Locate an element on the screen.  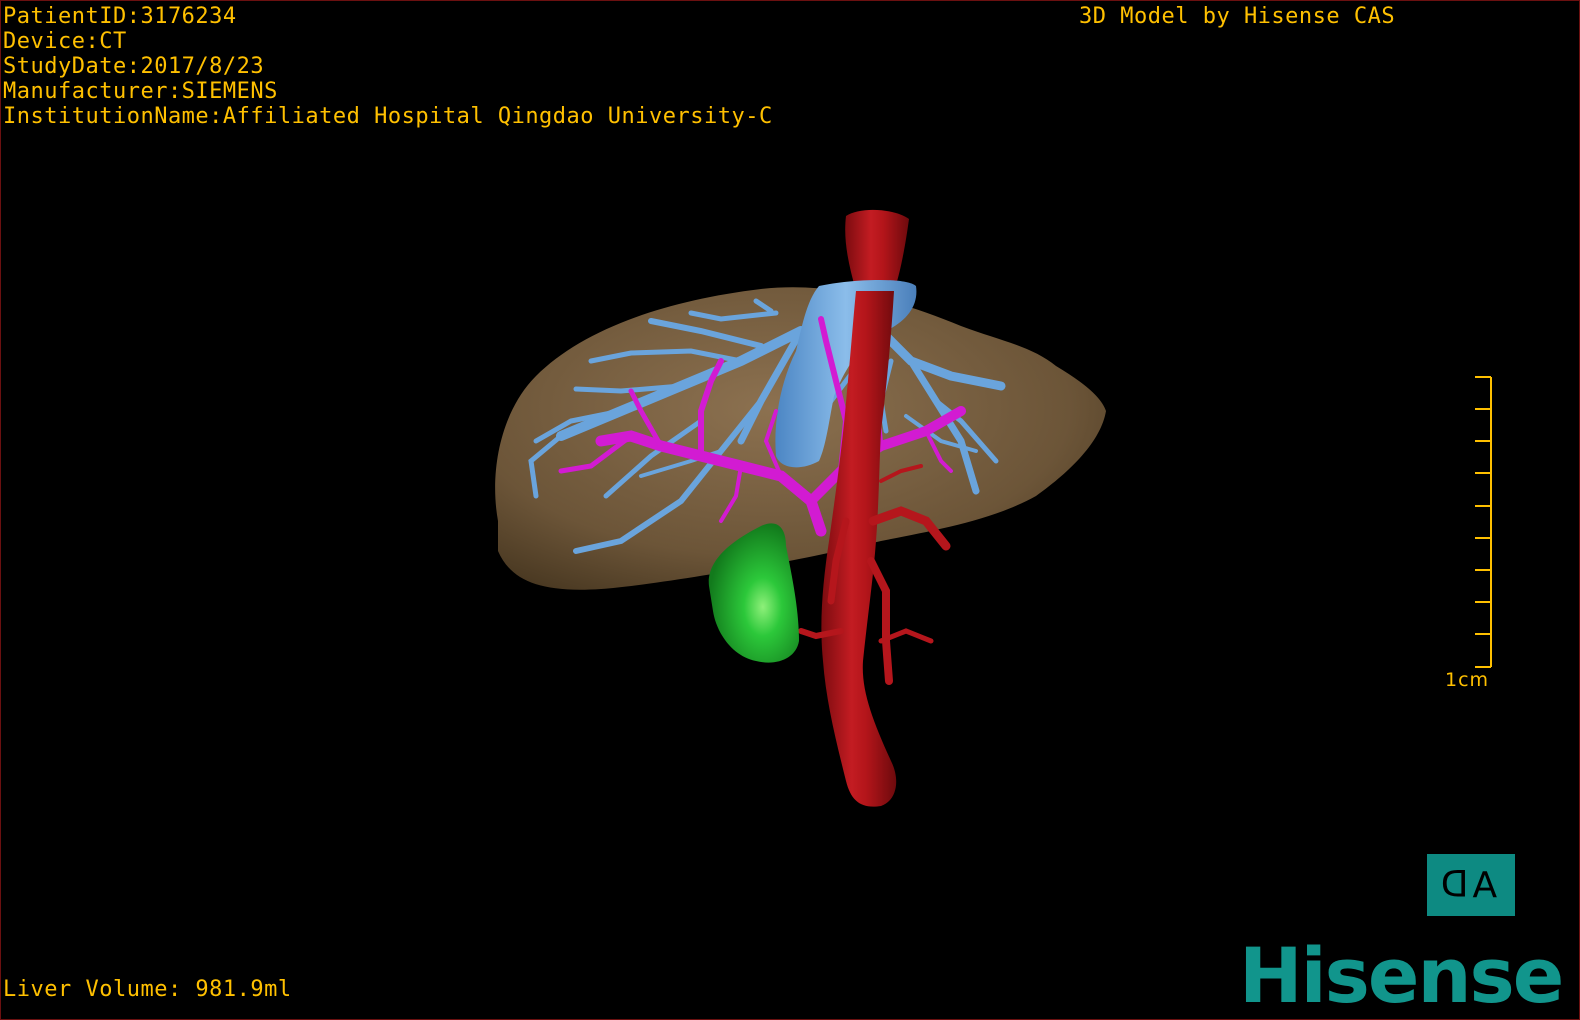
model-watermark: 3D Model by Hisense CAS is located at coordinates (1237, 16).